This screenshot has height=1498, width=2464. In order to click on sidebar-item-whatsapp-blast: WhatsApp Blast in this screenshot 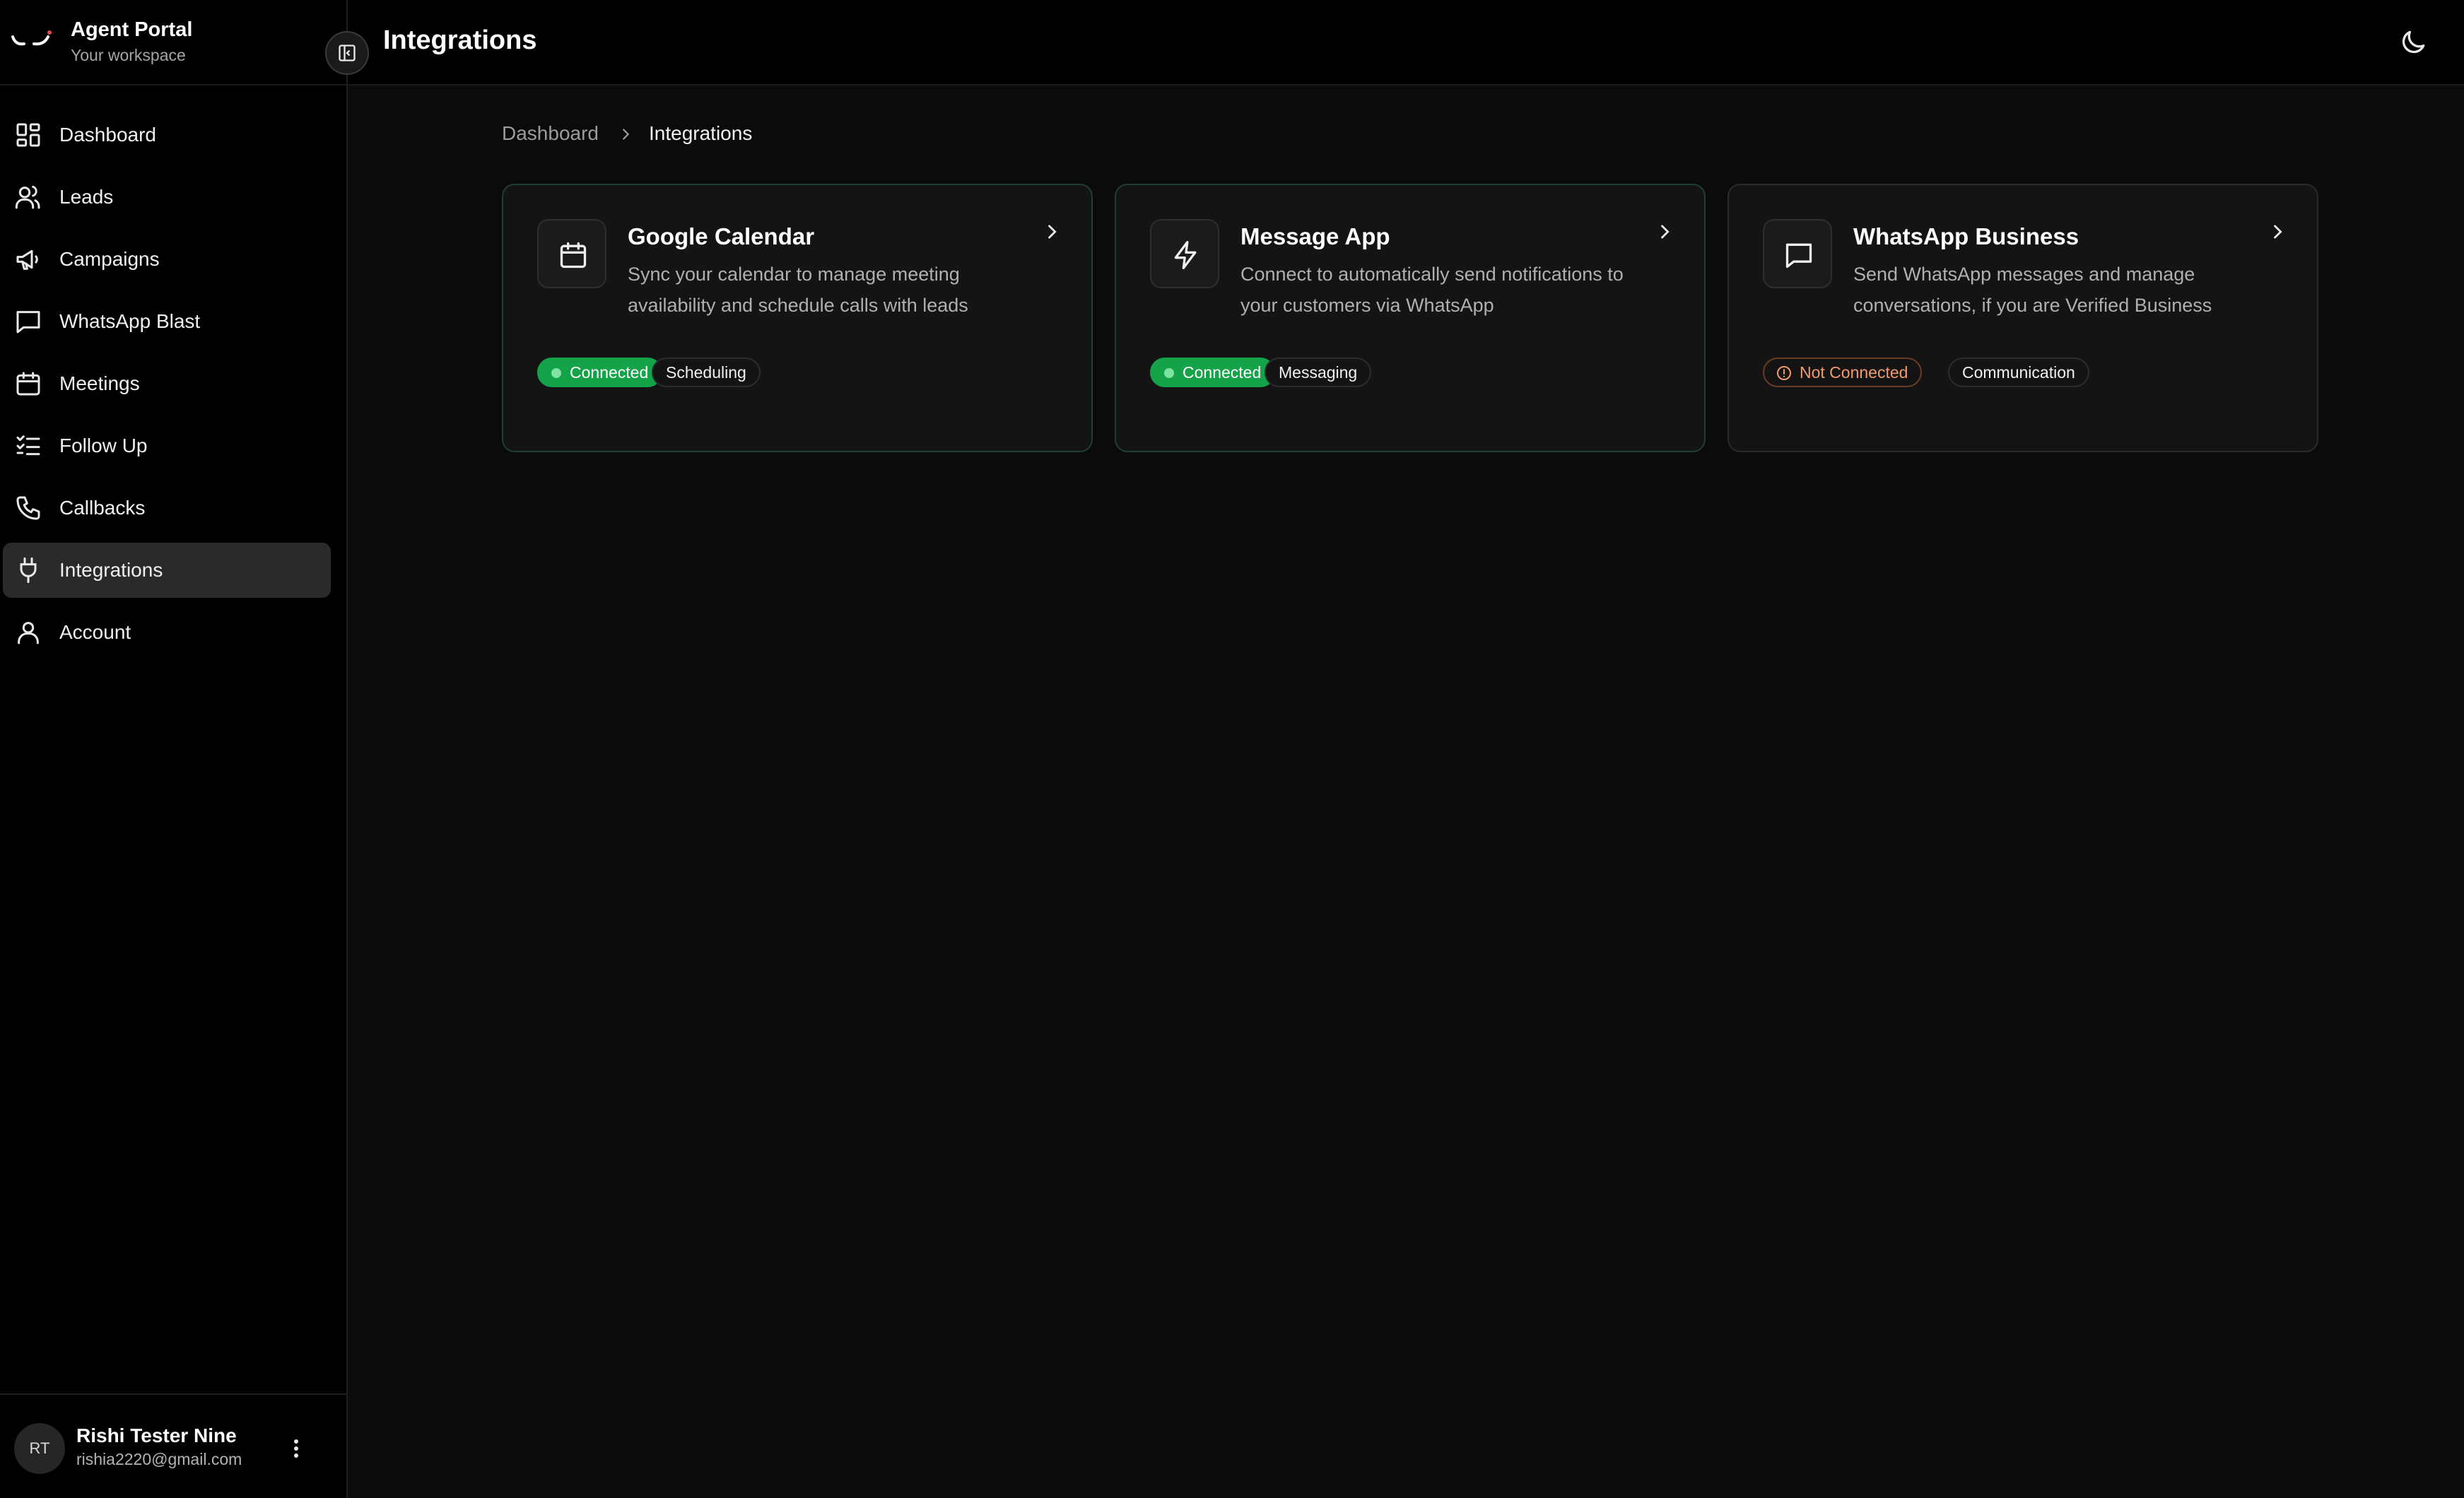, I will do `click(167, 321)`.